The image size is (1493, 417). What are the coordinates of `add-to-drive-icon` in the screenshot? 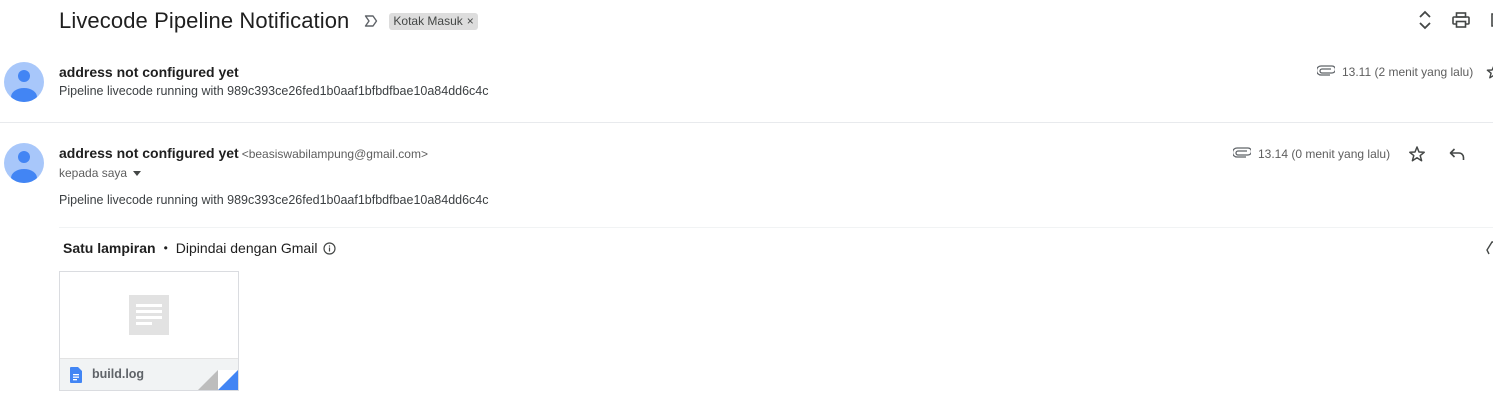 It's located at (1489, 249).